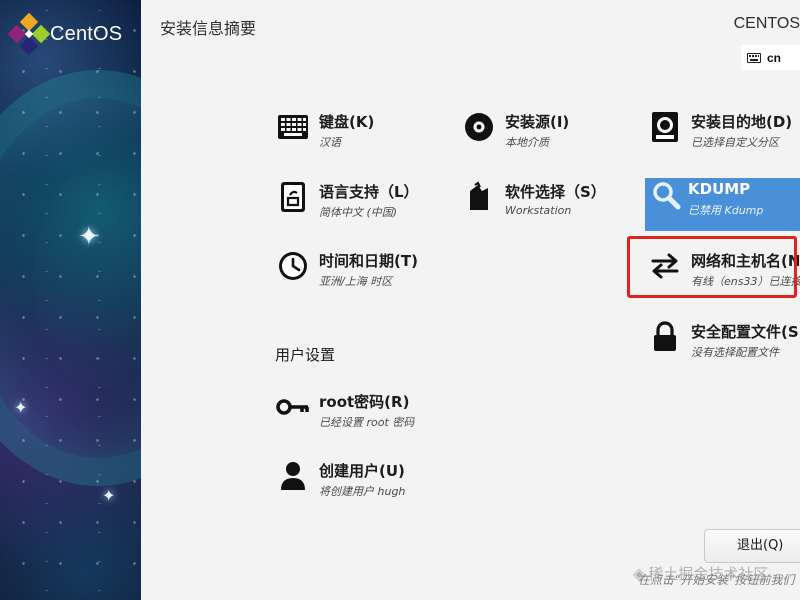 The width and height of the screenshot is (800, 600). What do you see at coordinates (371, 271) in the screenshot?
I see `spoke-date-time: 时间和日期(T) 亚洲/上海 时区` at bounding box center [371, 271].